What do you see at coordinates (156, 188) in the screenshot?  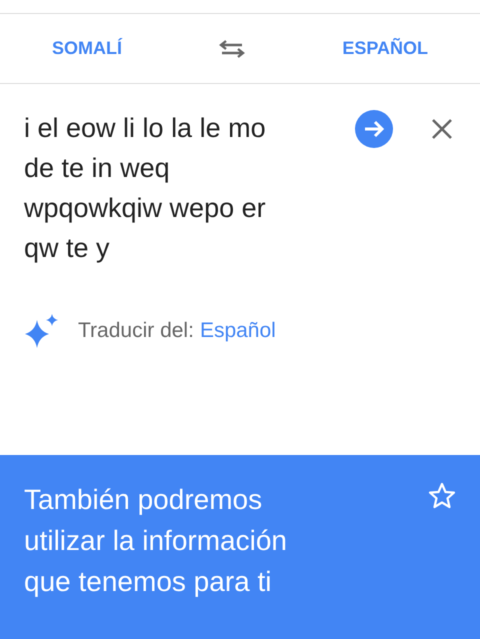 I see `input-field: i el eow li lo la le mo de te in weq wpqowkqiw wepo er qw te y` at bounding box center [156, 188].